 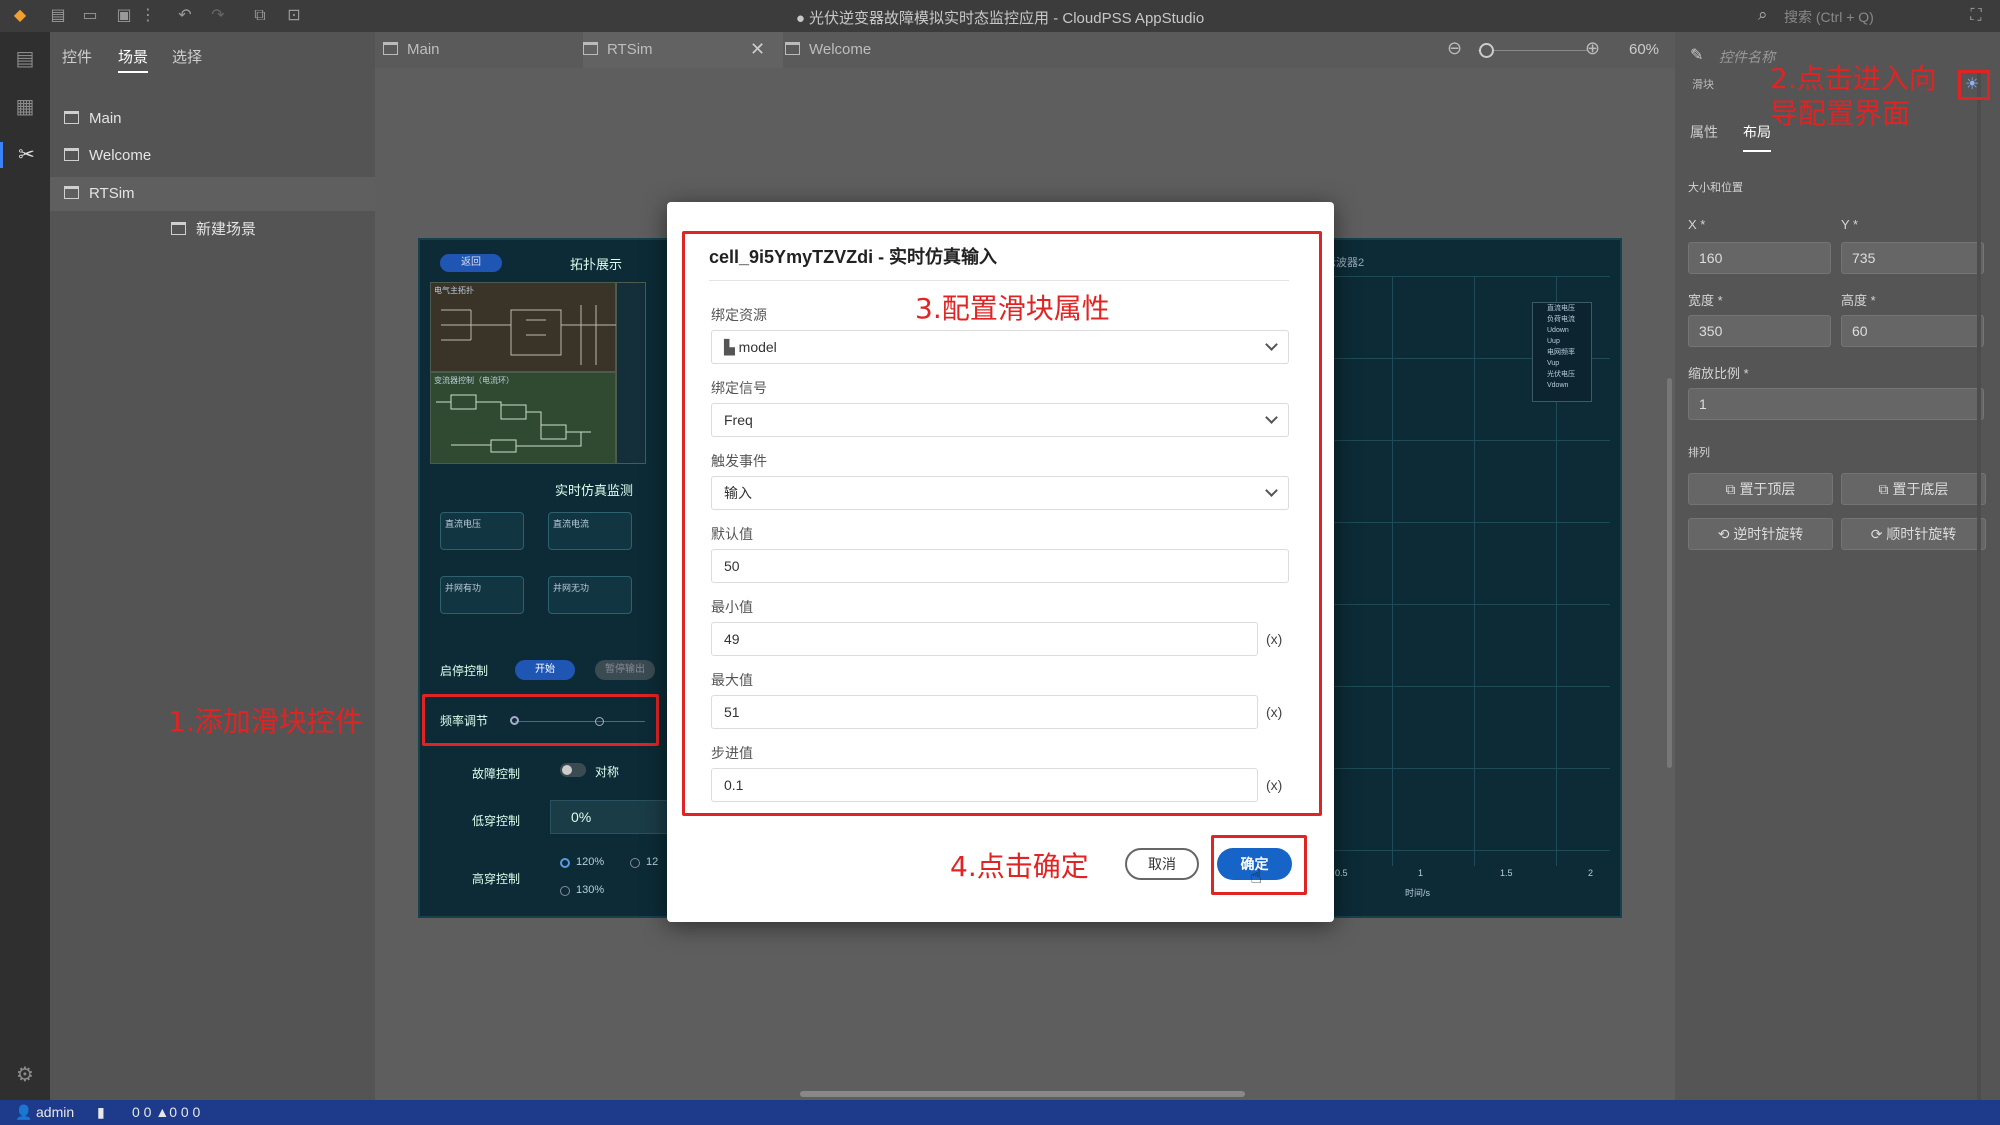 What do you see at coordinates (1421, 873) in the screenshot?
I see `scope-tick: 1` at bounding box center [1421, 873].